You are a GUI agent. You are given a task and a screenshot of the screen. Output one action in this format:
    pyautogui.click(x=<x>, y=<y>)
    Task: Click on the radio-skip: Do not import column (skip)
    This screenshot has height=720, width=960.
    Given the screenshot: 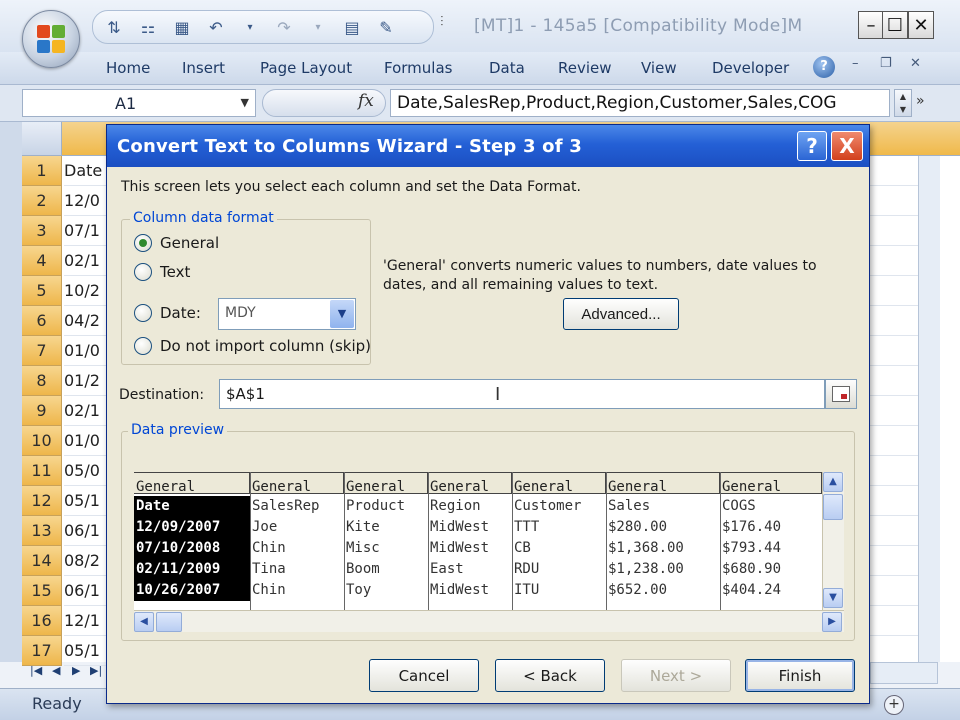 What is the action you would take?
    pyautogui.click(x=252, y=346)
    